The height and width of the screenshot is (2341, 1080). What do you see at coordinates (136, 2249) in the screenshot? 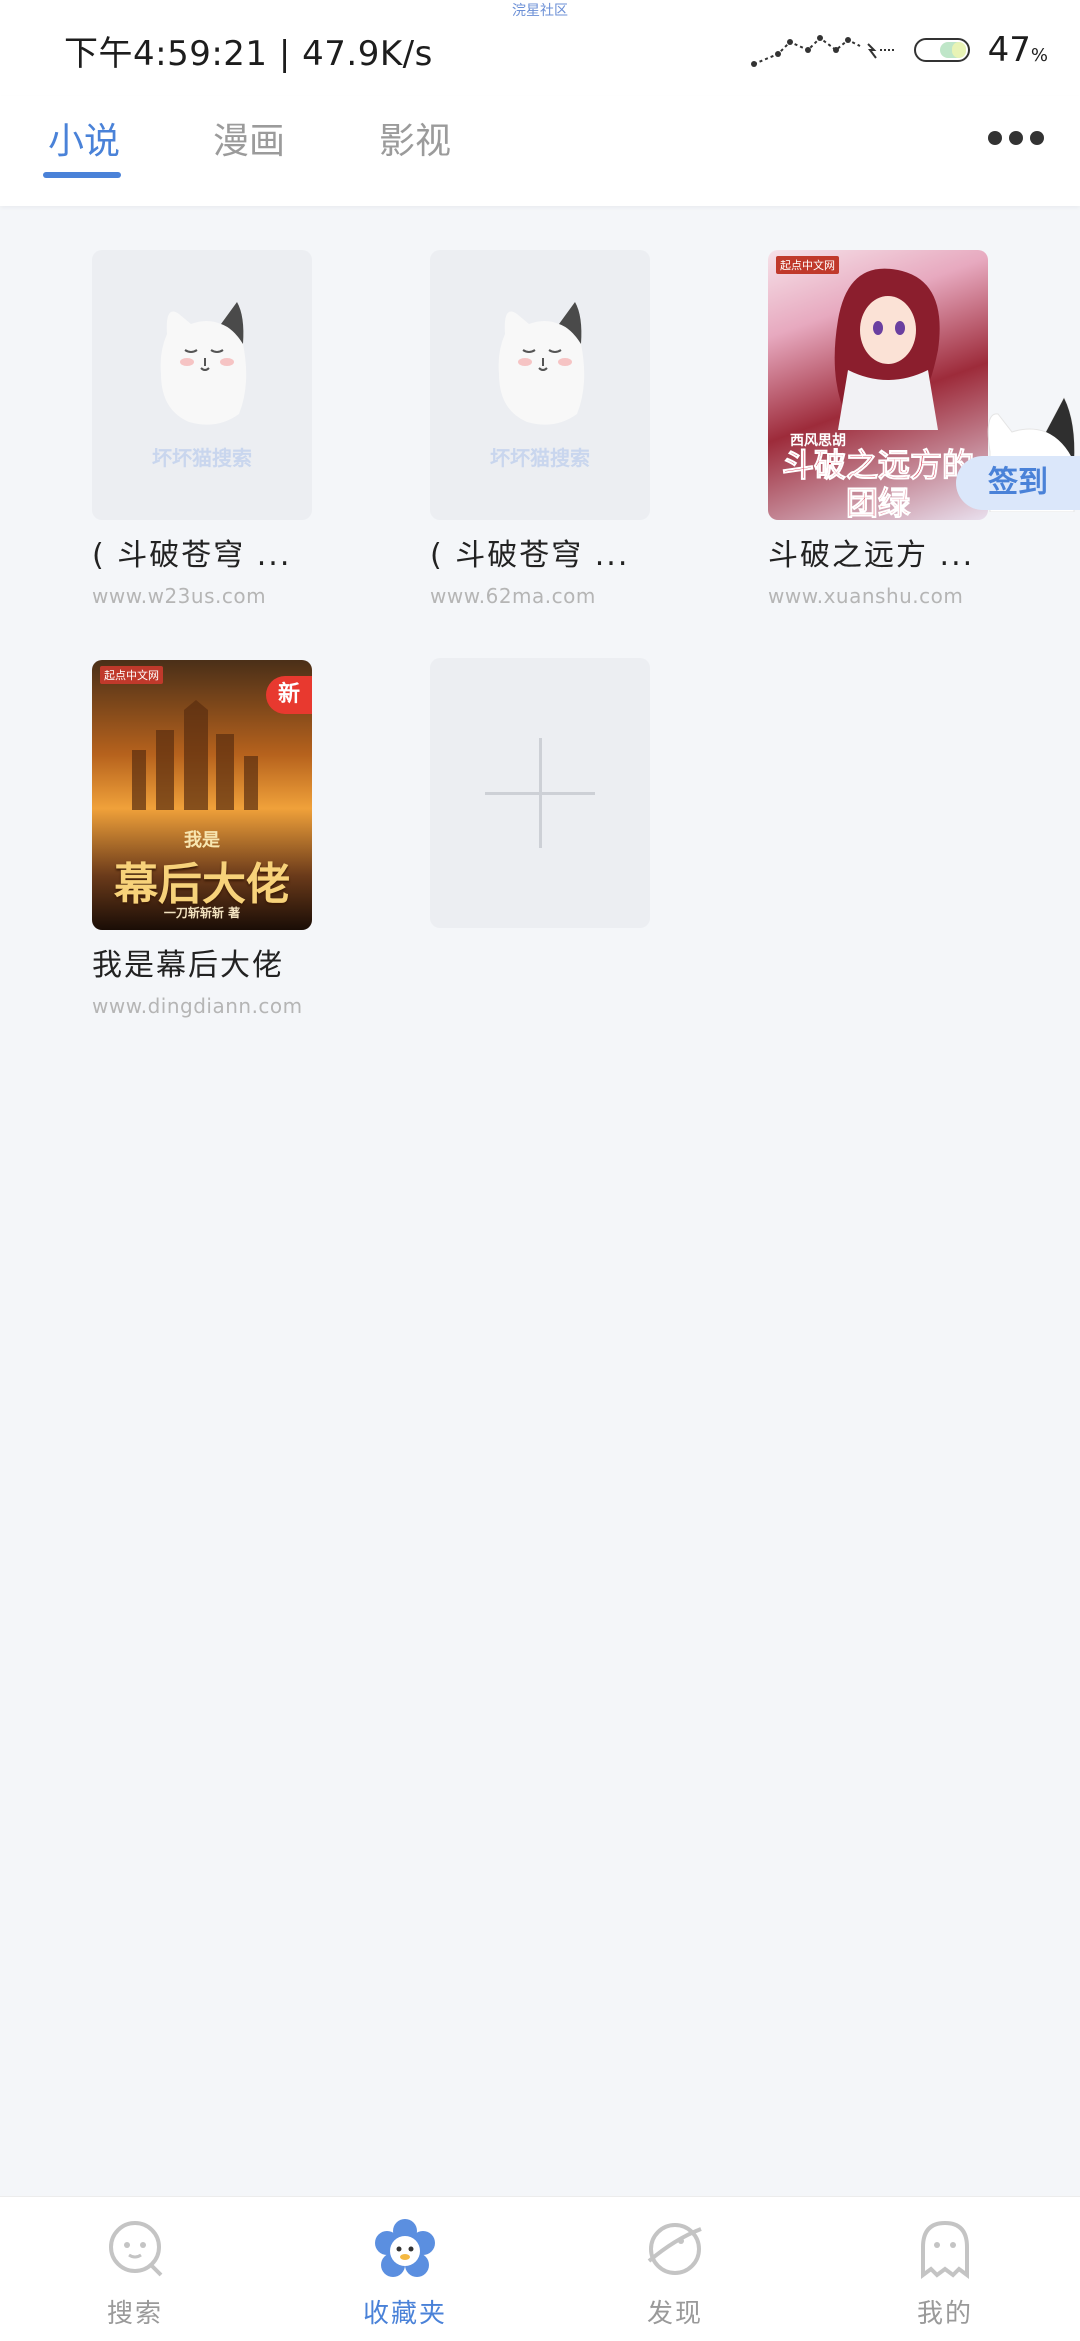
I see `search-face-icon` at bounding box center [136, 2249].